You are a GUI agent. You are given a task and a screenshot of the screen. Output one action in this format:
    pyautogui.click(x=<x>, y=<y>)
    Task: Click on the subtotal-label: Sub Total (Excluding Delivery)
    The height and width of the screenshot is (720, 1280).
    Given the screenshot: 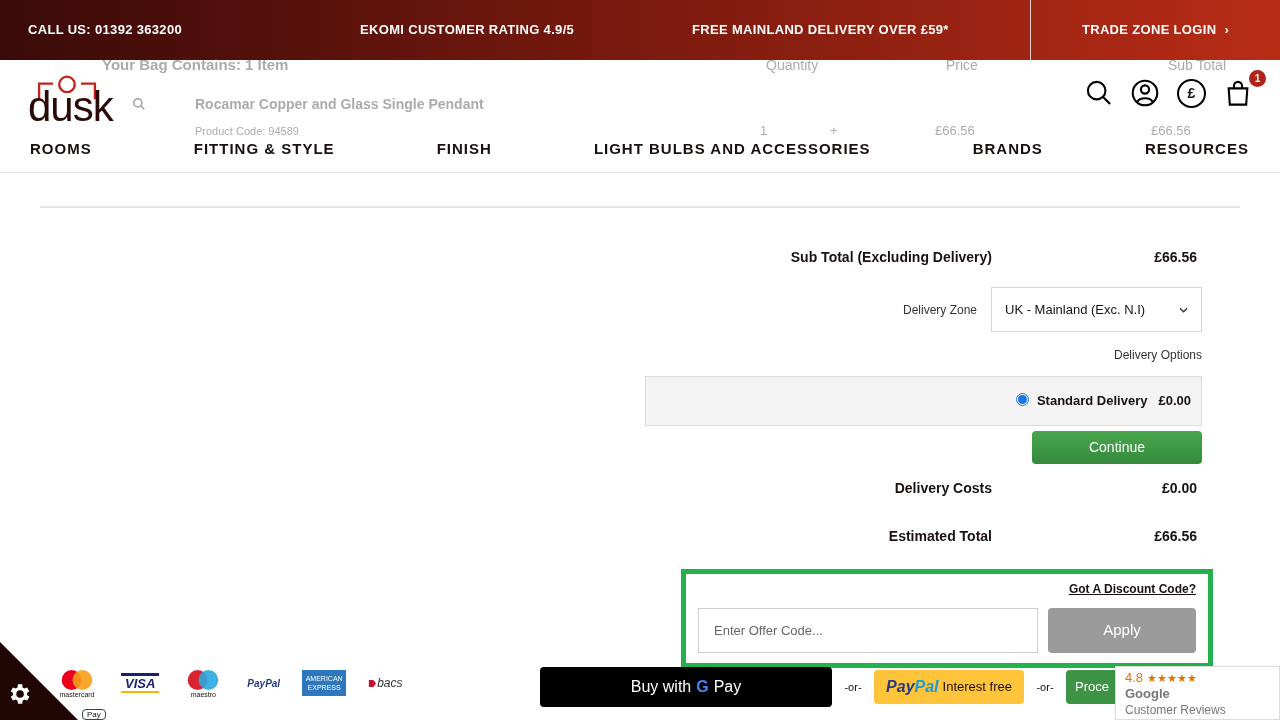 What is the action you would take?
    pyautogui.click(x=891, y=257)
    